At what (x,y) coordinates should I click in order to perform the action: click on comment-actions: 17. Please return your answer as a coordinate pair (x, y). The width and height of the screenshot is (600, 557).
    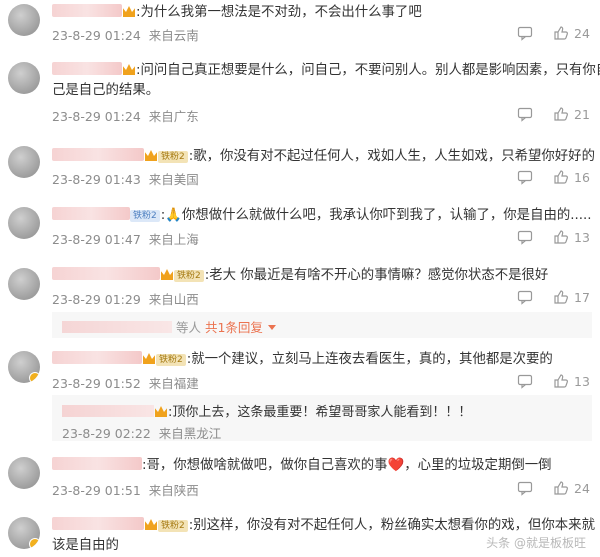
    Looking at the image, I should click on (543, 297).